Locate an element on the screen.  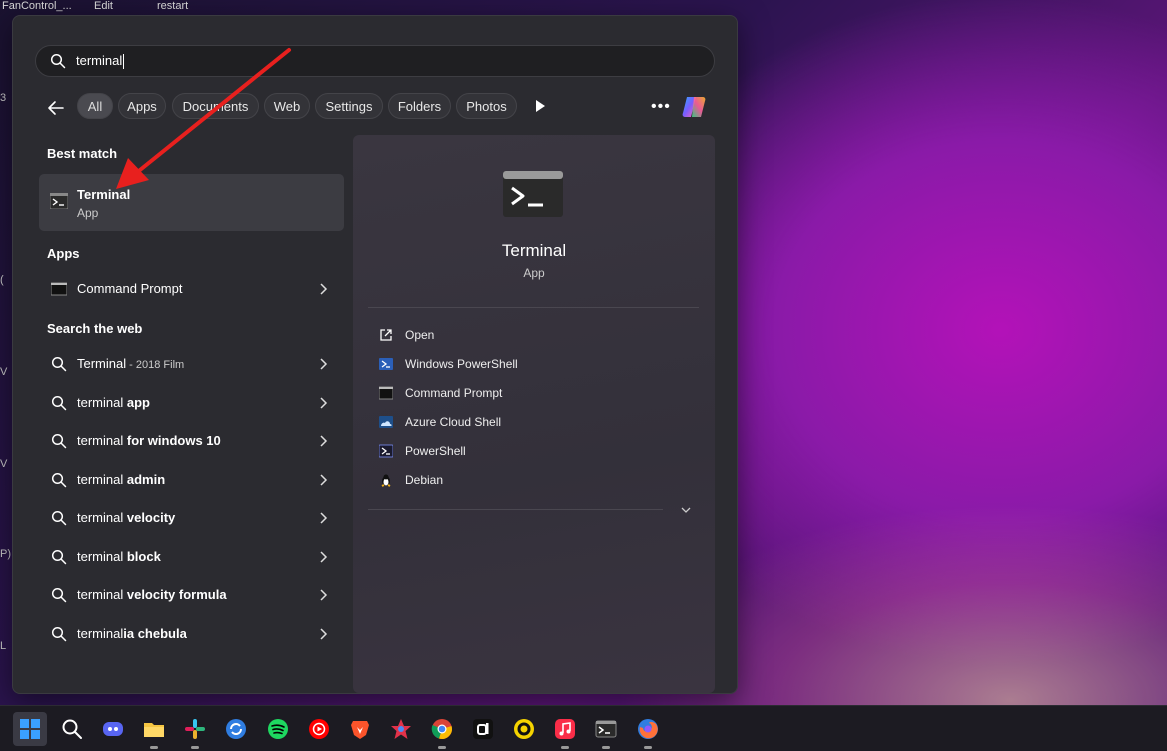
web-suggestion-label: terminal velocity formula is located at coordinates (152, 594).